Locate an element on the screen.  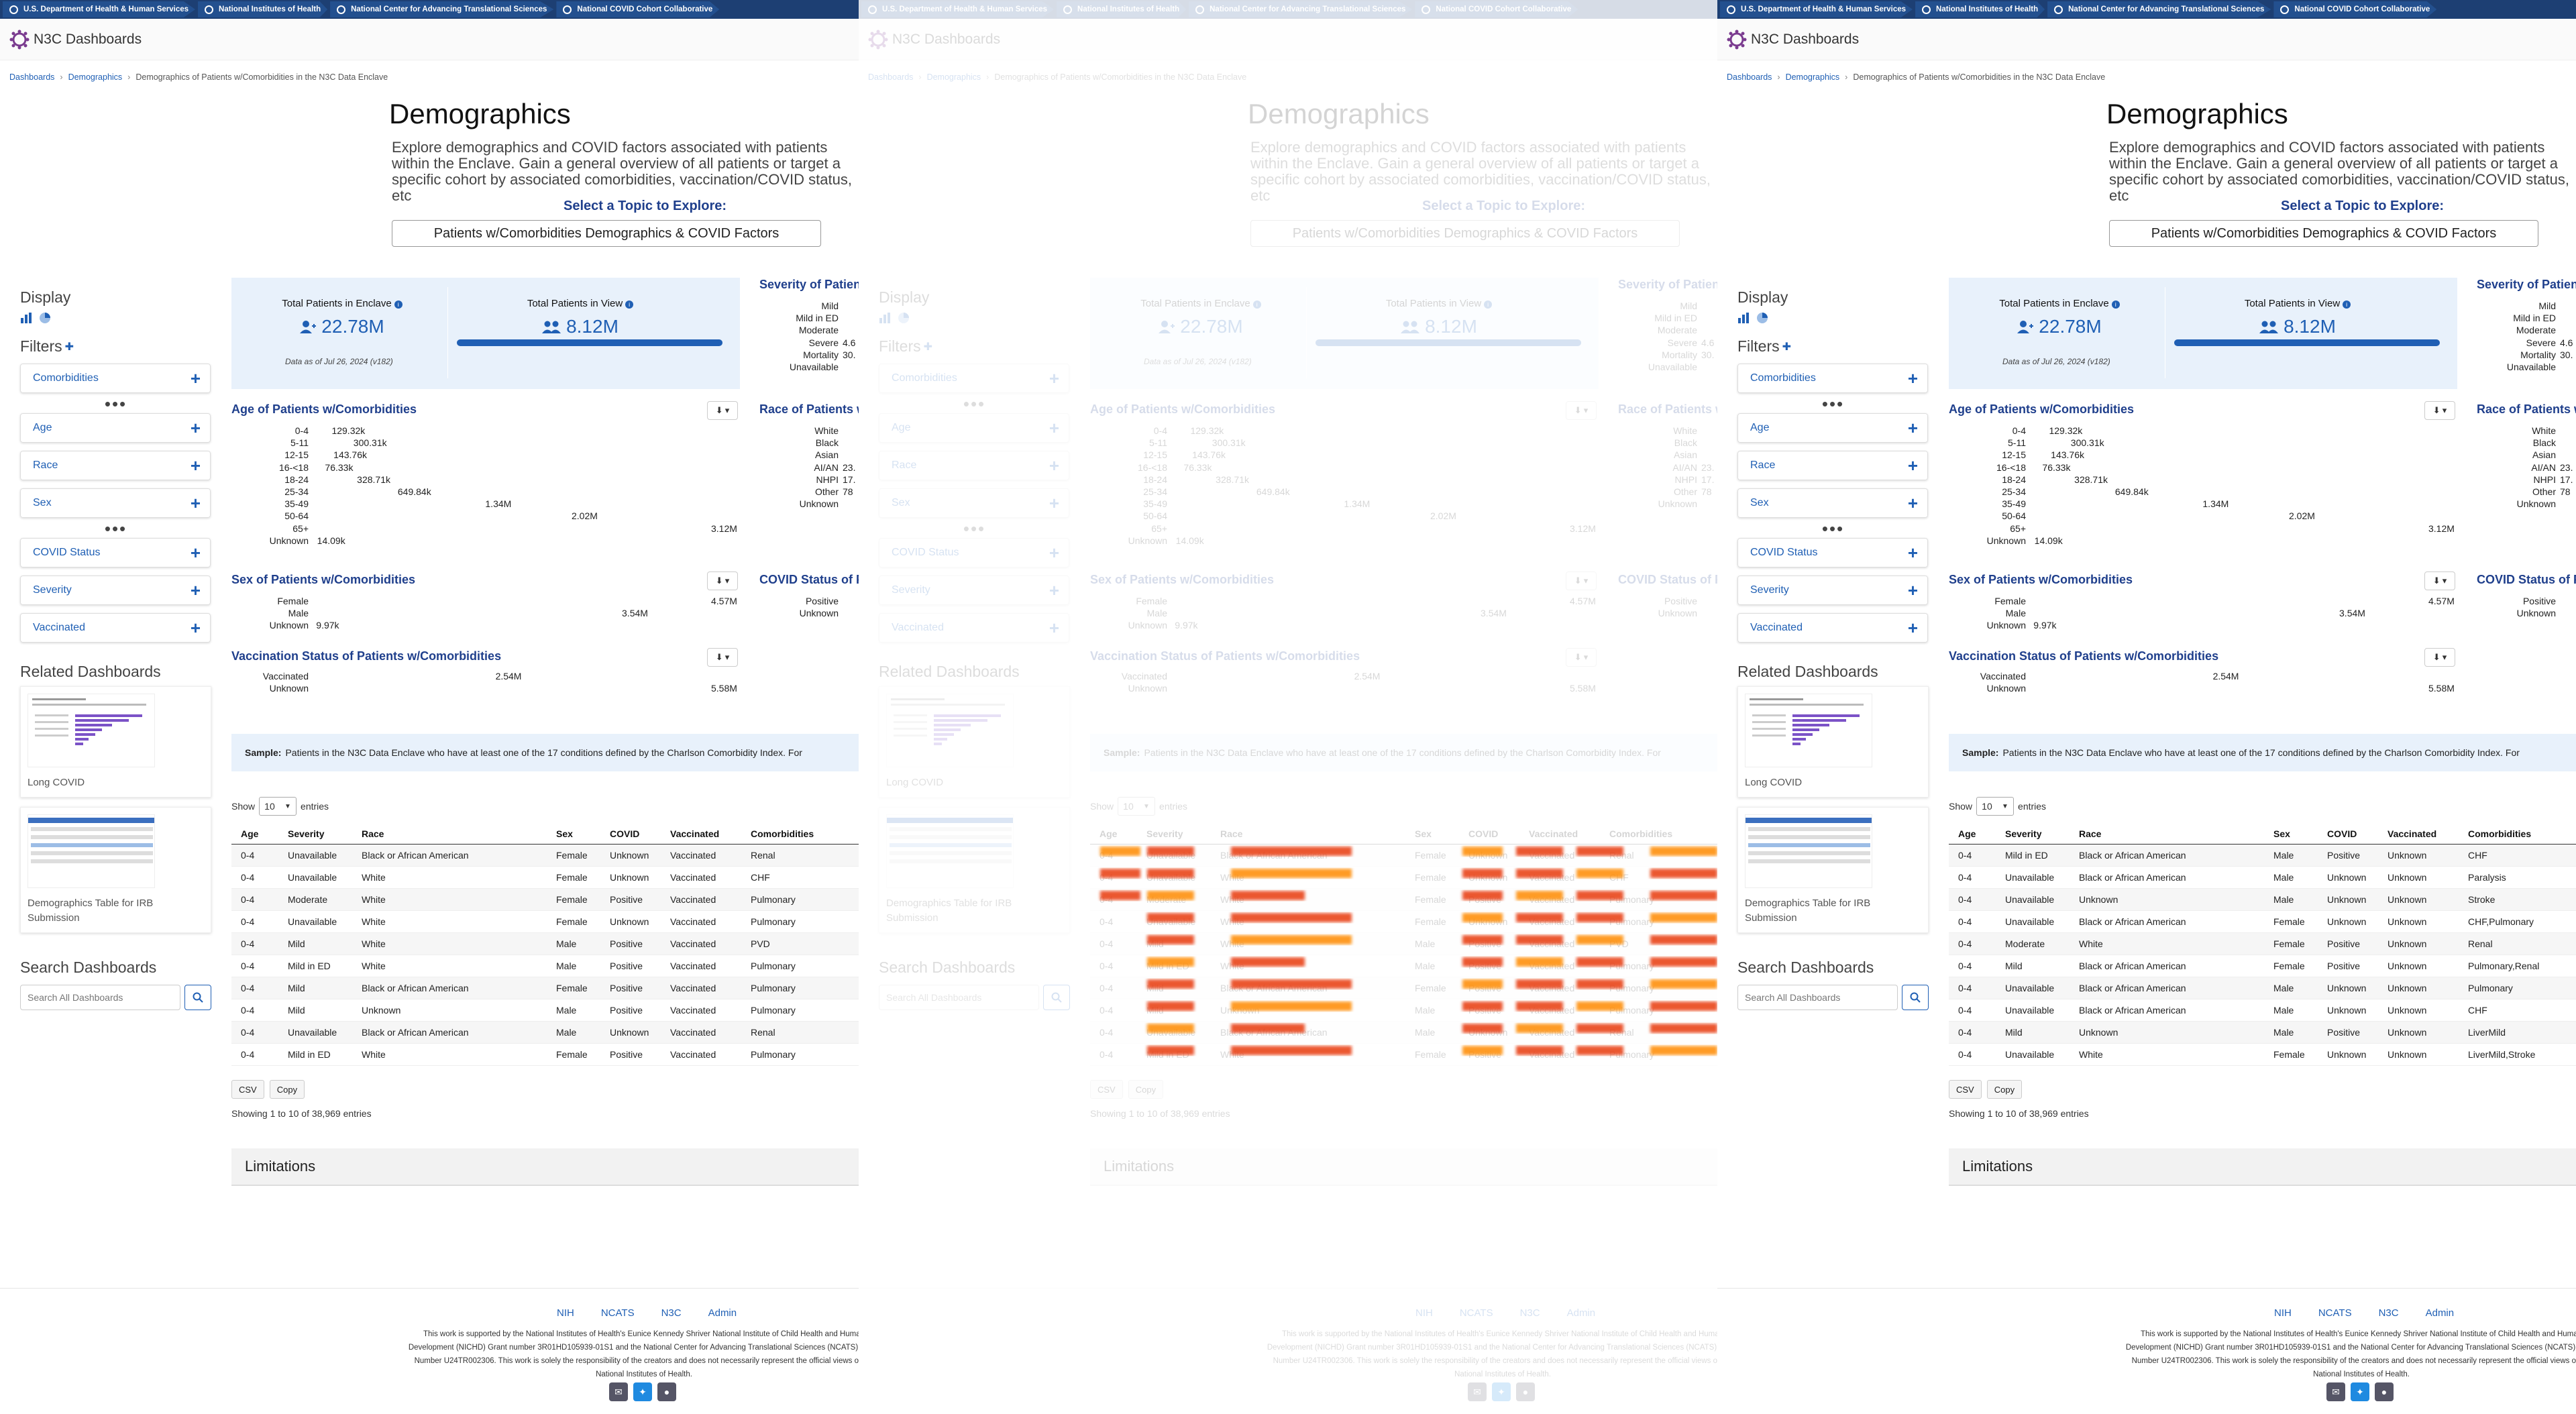
breadcrumb-section: Demographics is located at coordinates (95, 77).